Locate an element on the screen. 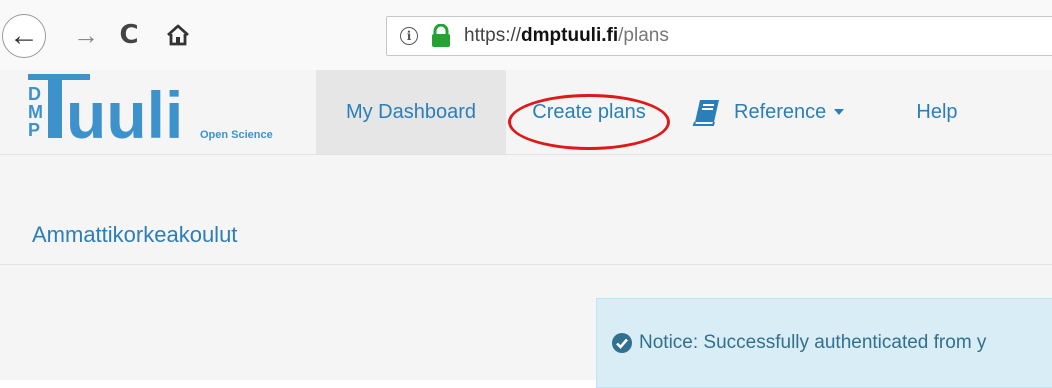 This screenshot has width=1052, height=388. nav-create-plans-label: Create plans is located at coordinates (589, 111).